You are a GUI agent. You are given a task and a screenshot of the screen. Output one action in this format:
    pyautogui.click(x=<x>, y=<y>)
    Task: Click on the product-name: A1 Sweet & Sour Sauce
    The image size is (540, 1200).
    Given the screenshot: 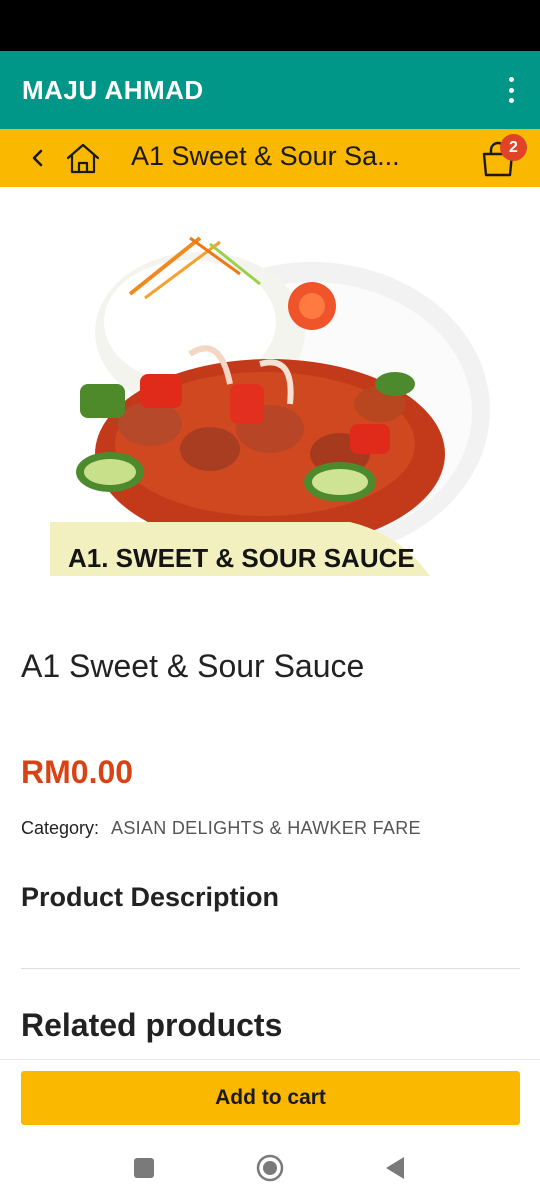 What is the action you would take?
    pyautogui.click(x=193, y=666)
    